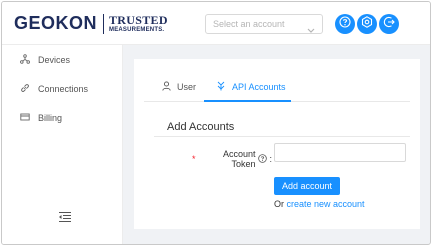 This screenshot has height=246, width=432. Describe the element at coordinates (263, 159) in the screenshot. I see `question-circle-icon` at that location.